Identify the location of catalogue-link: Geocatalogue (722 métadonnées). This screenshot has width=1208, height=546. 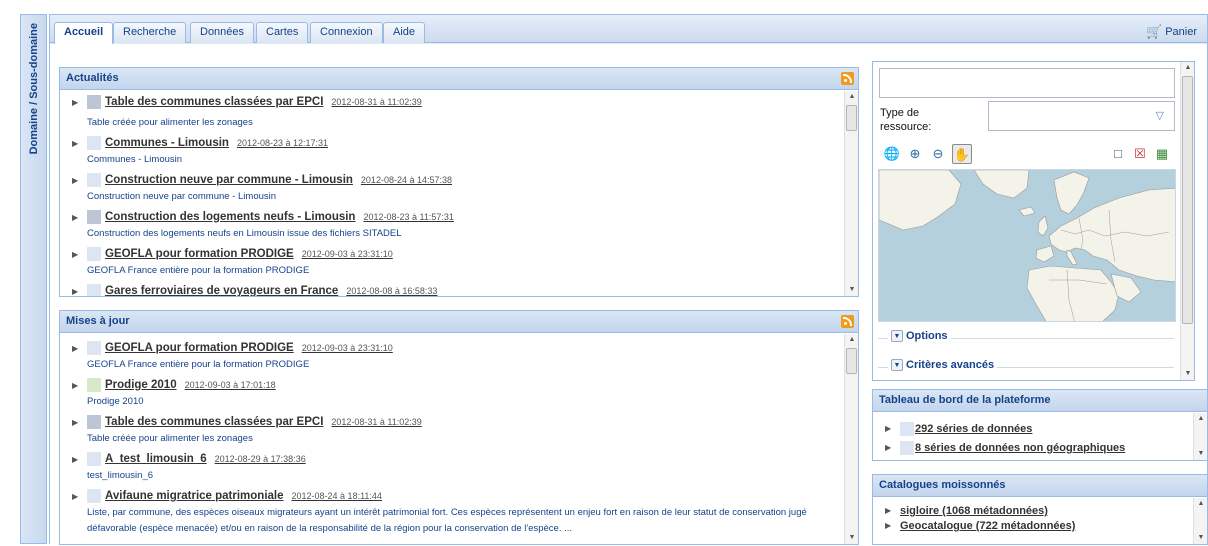
(987, 526).